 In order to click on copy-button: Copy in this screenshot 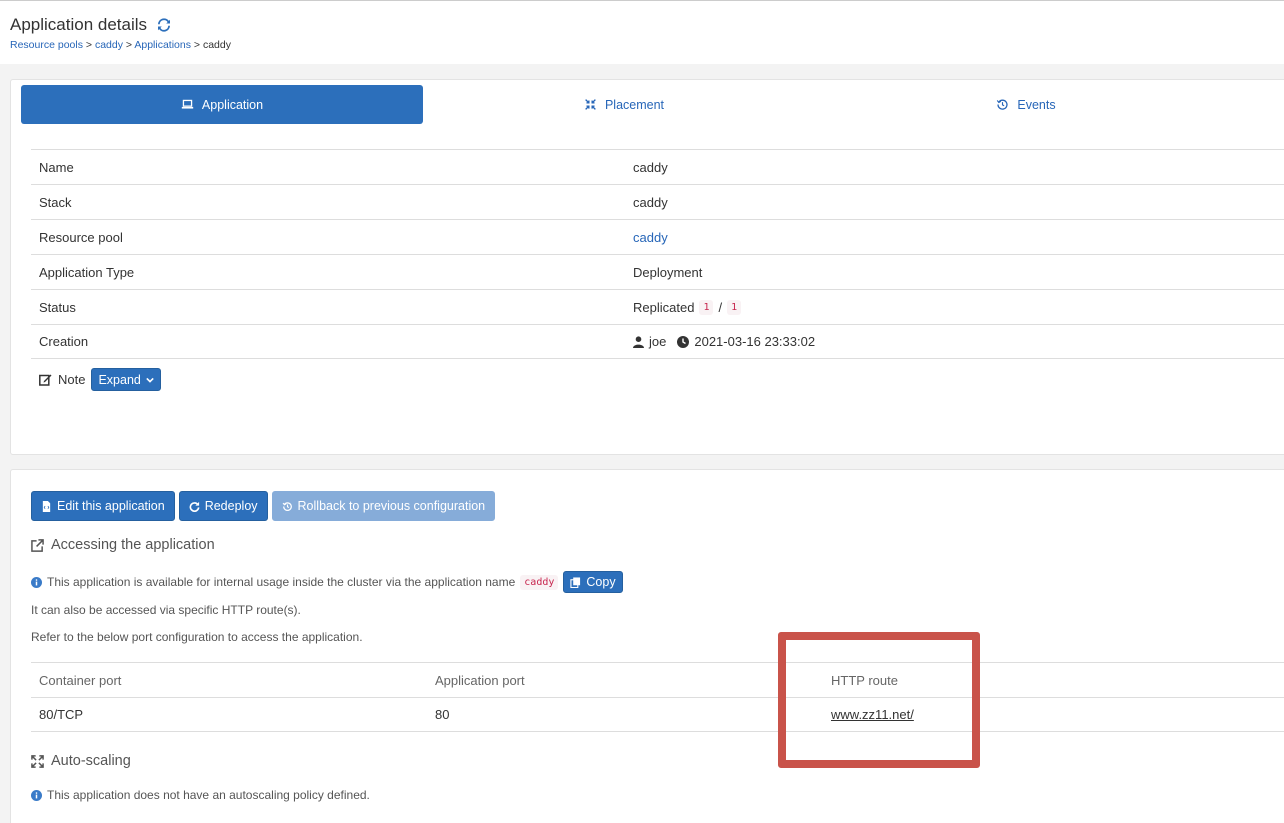, I will do `click(593, 582)`.